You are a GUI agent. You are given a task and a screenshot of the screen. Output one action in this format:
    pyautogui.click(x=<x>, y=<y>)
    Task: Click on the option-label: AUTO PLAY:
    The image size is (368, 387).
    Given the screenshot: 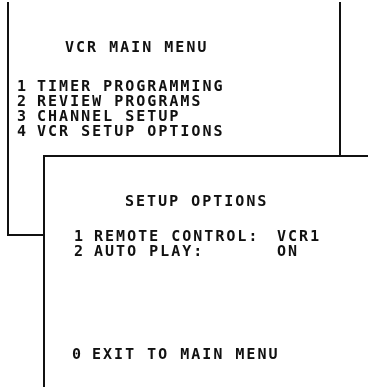 What is the action you would take?
    pyautogui.click(x=149, y=251)
    